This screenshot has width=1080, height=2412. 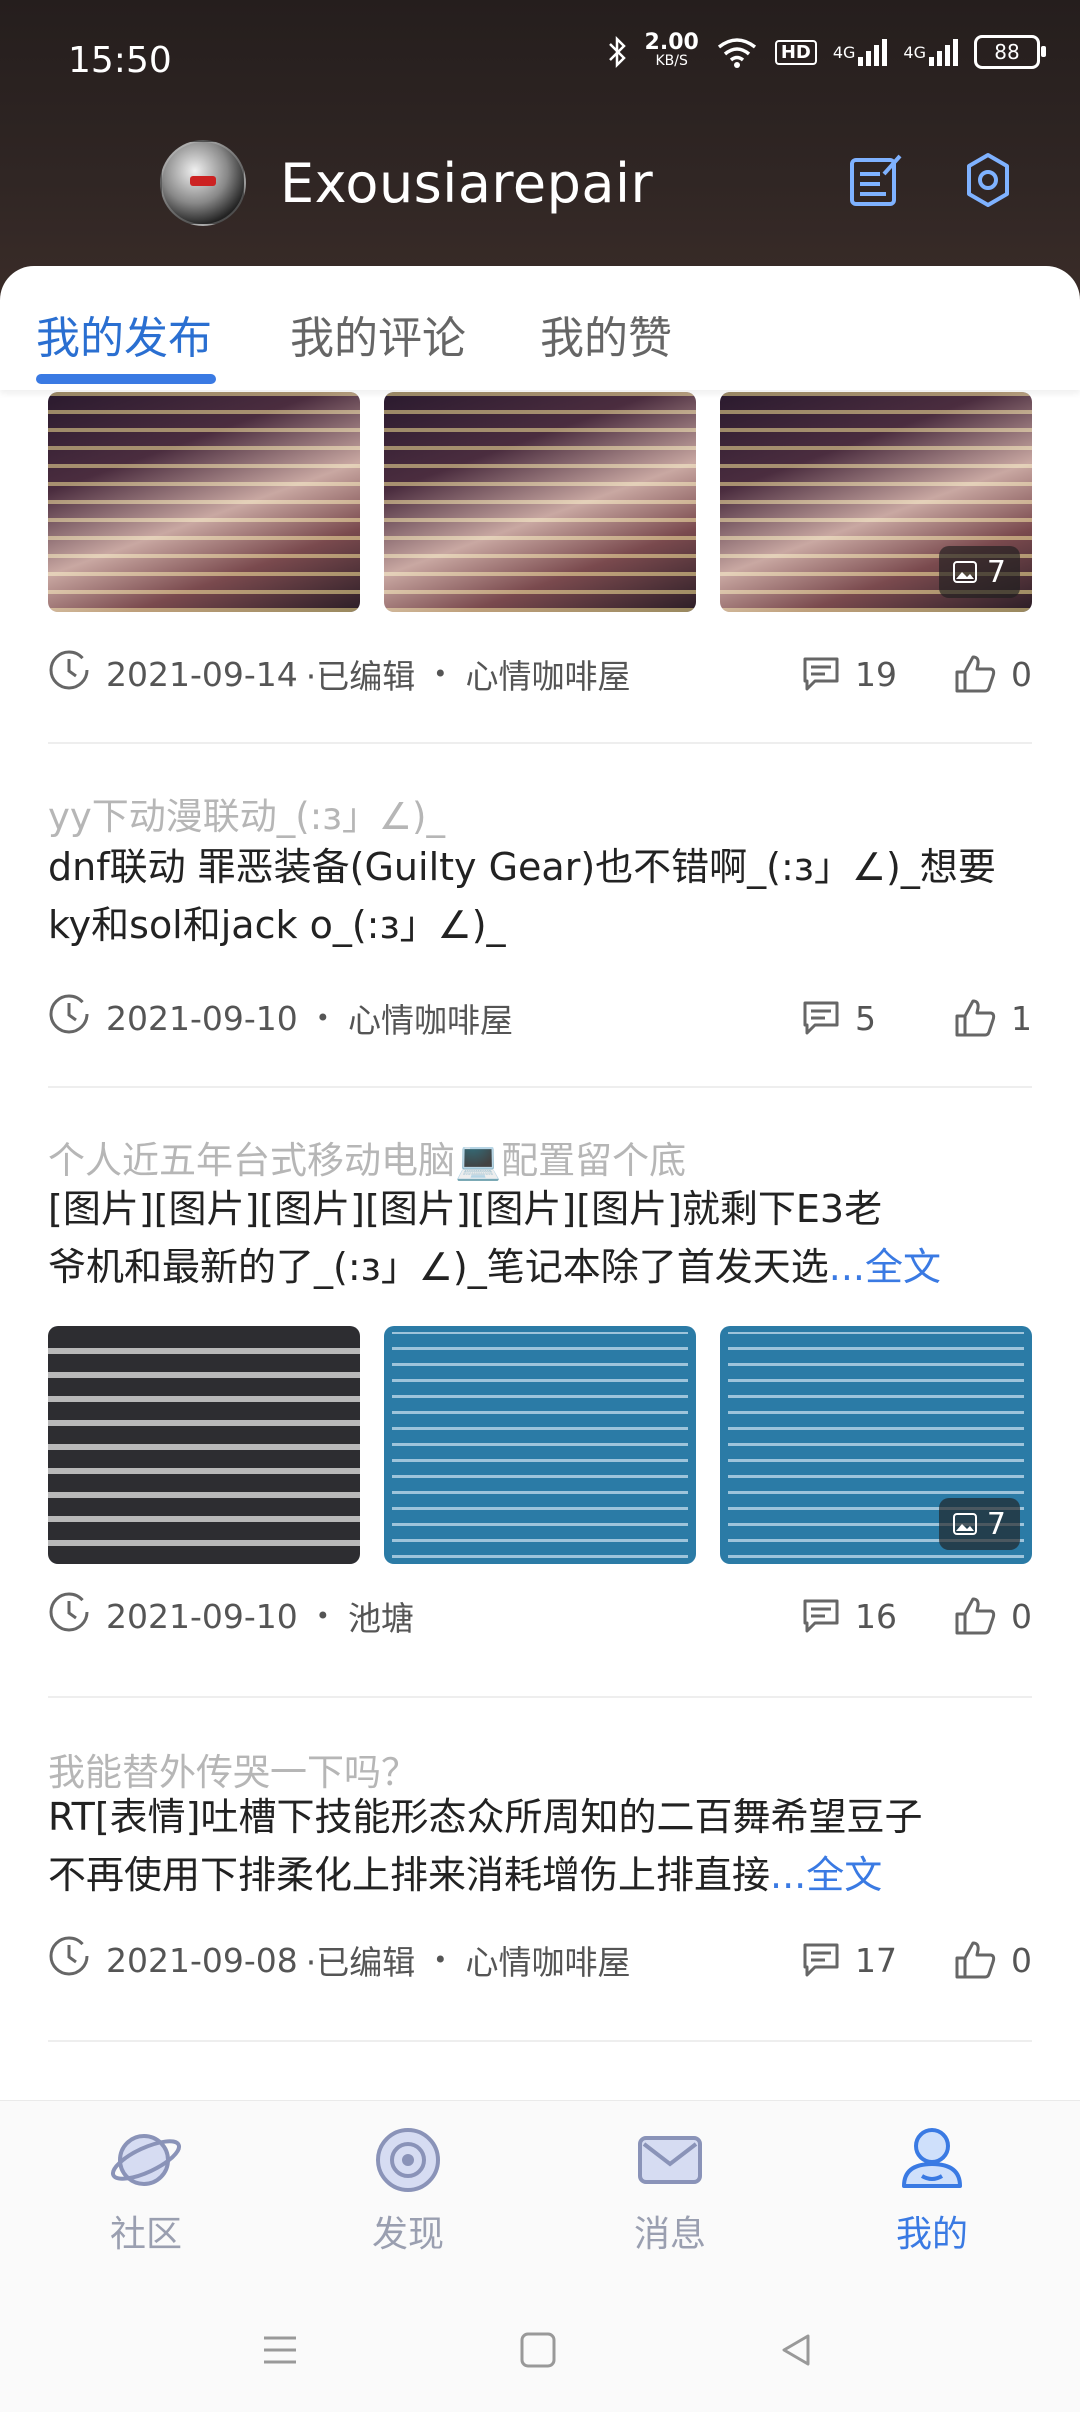 I want to click on gear-icon, so click(x=988, y=180).